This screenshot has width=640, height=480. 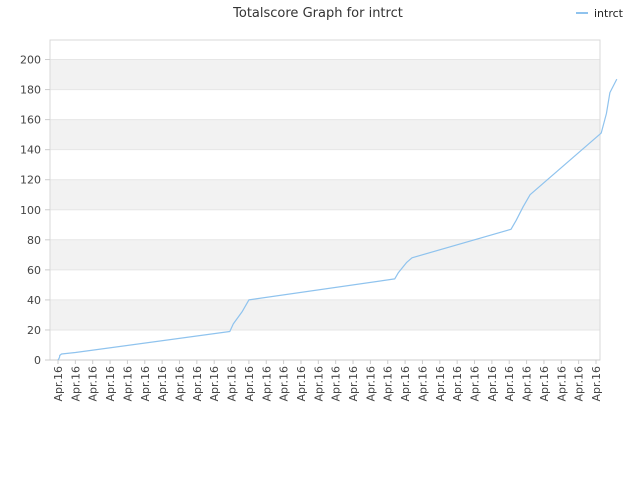 I want to click on legend-label: intrct, so click(x=609, y=13).